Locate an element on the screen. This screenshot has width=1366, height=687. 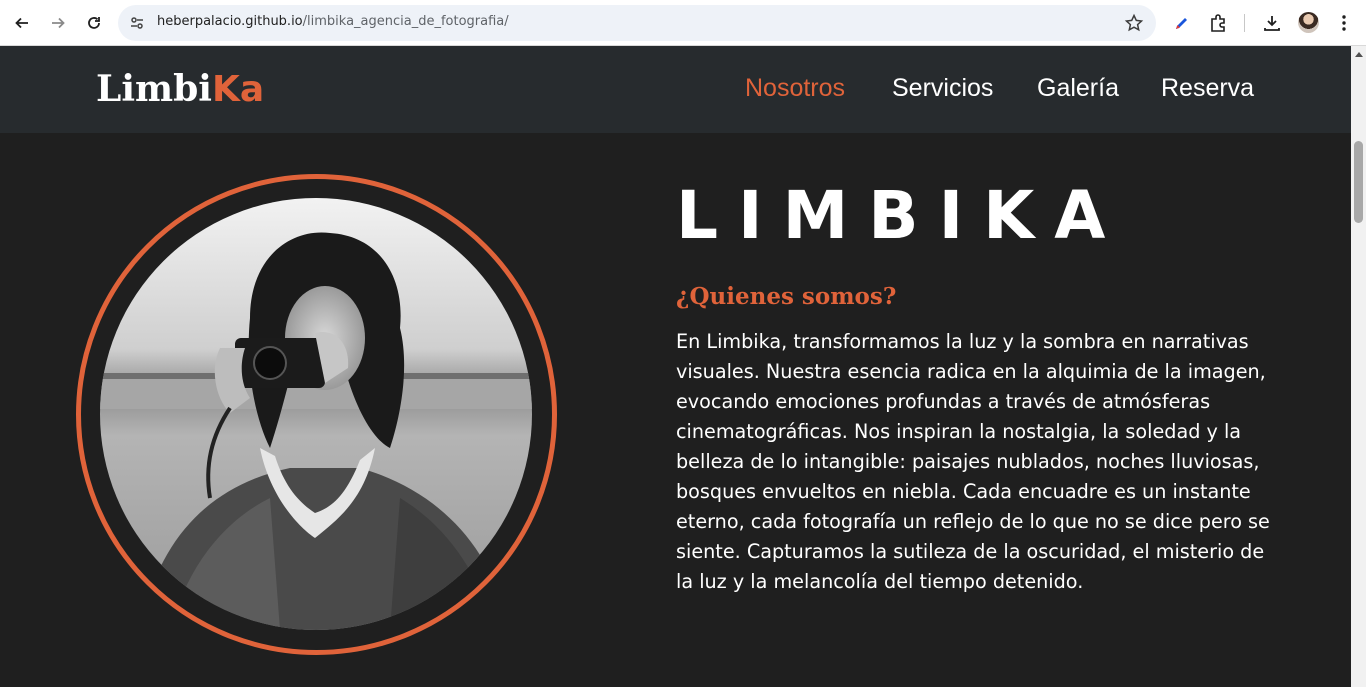
logo-main: Limbi is located at coordinates (154, 89).